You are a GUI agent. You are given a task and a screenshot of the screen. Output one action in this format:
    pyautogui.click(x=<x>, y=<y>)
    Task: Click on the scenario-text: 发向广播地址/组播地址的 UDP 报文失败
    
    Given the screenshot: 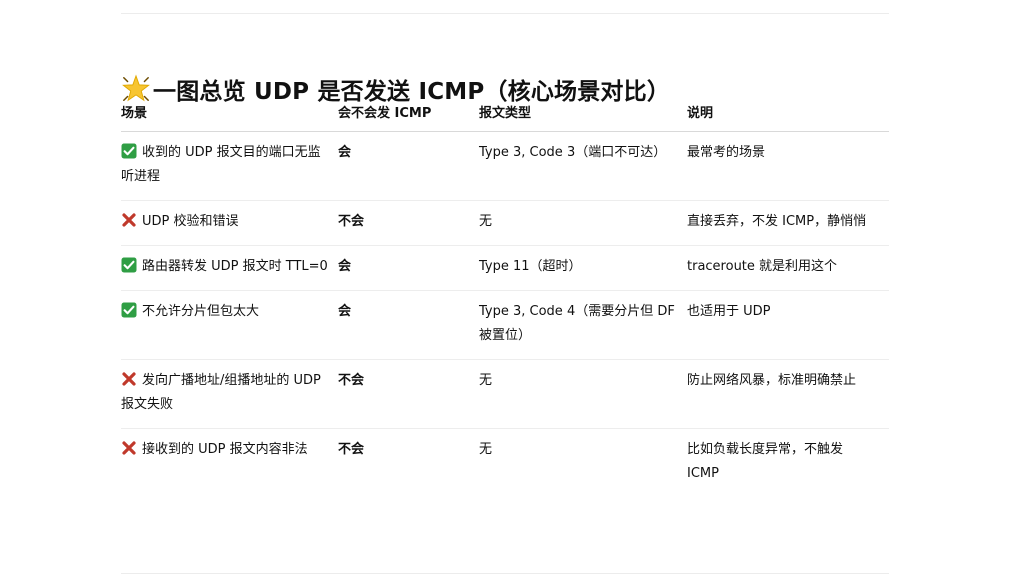 What is the action you would take?
    pyautogui.click(x=221, y=392)
    